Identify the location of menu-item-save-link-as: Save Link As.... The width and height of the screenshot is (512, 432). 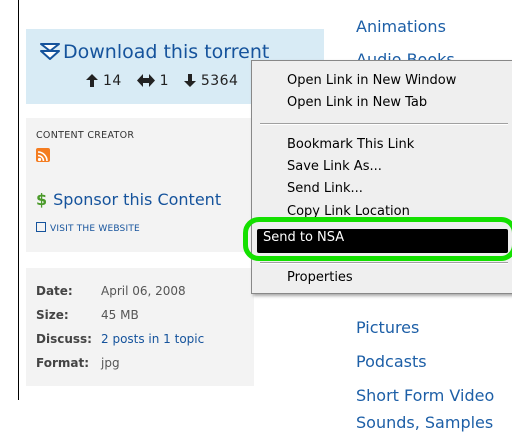
(334, 166).